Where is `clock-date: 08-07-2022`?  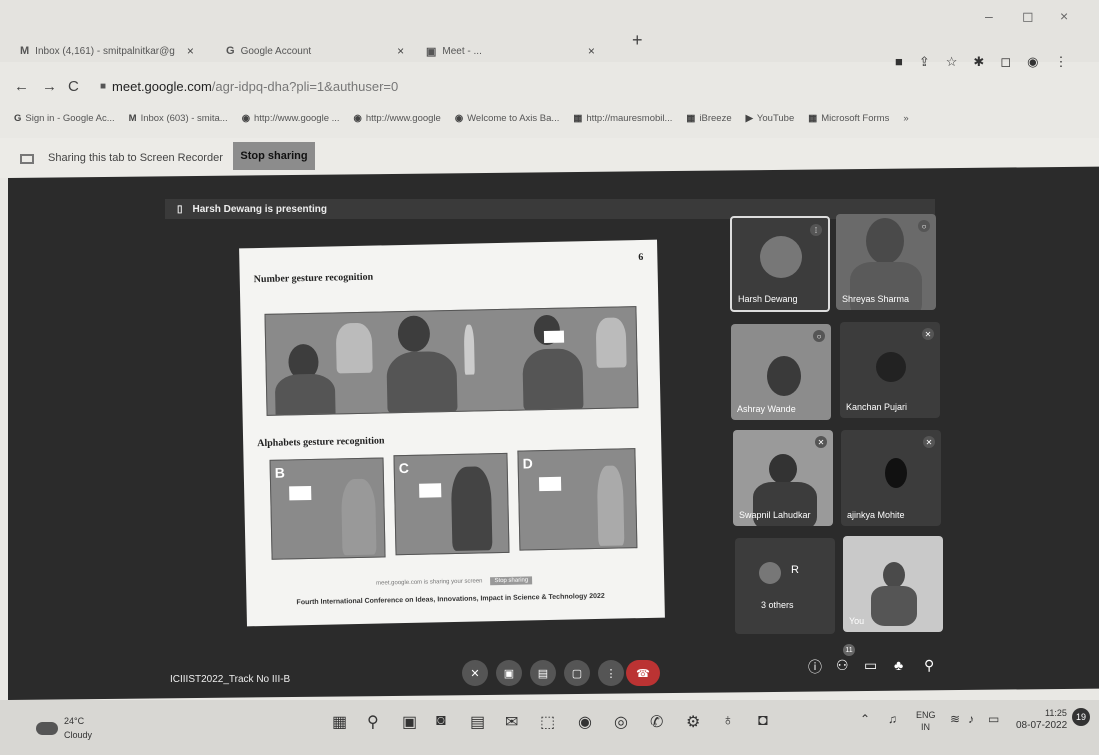 clock-date: 08-07-2022 is located at coordinates (1041, 725).